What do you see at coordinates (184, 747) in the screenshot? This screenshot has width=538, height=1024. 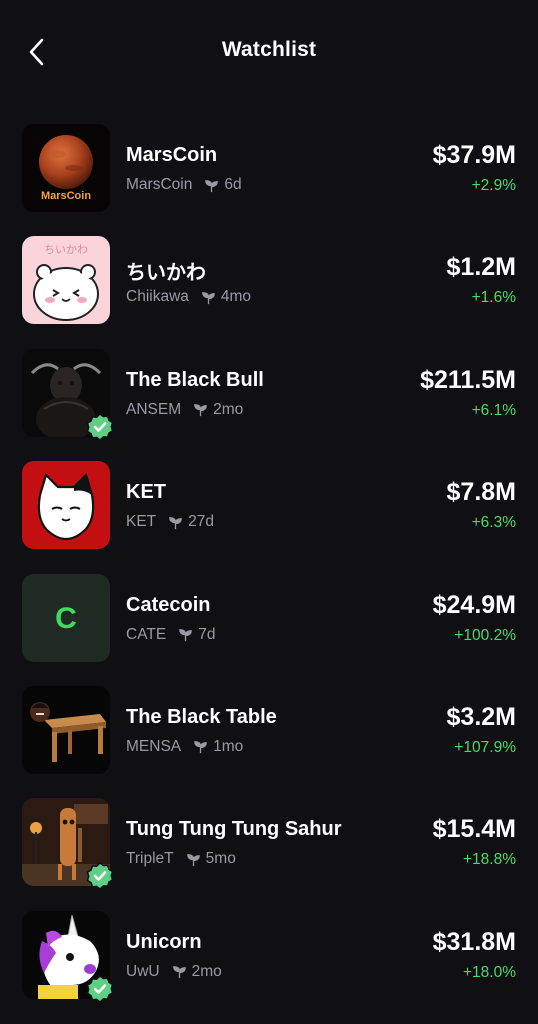 I see `token-meta: MENSA 1mo` at bounding box center [184, 747].